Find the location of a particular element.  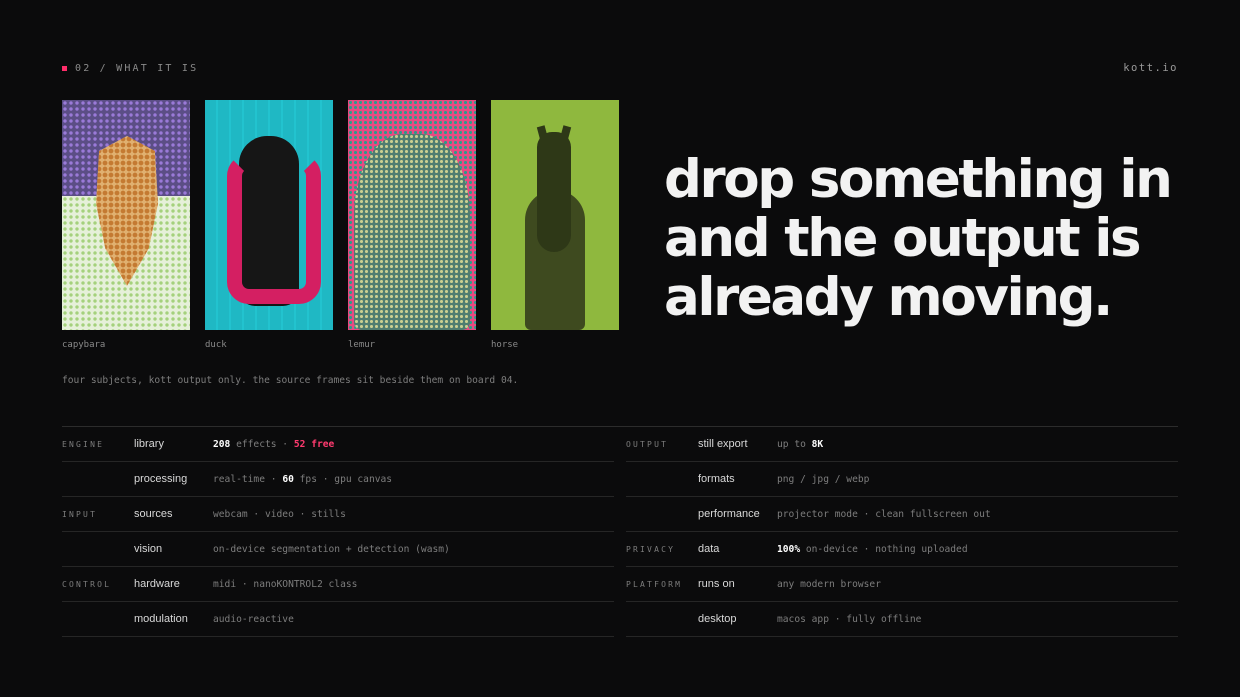

section-square-icon is located at coordinates (64, 68).